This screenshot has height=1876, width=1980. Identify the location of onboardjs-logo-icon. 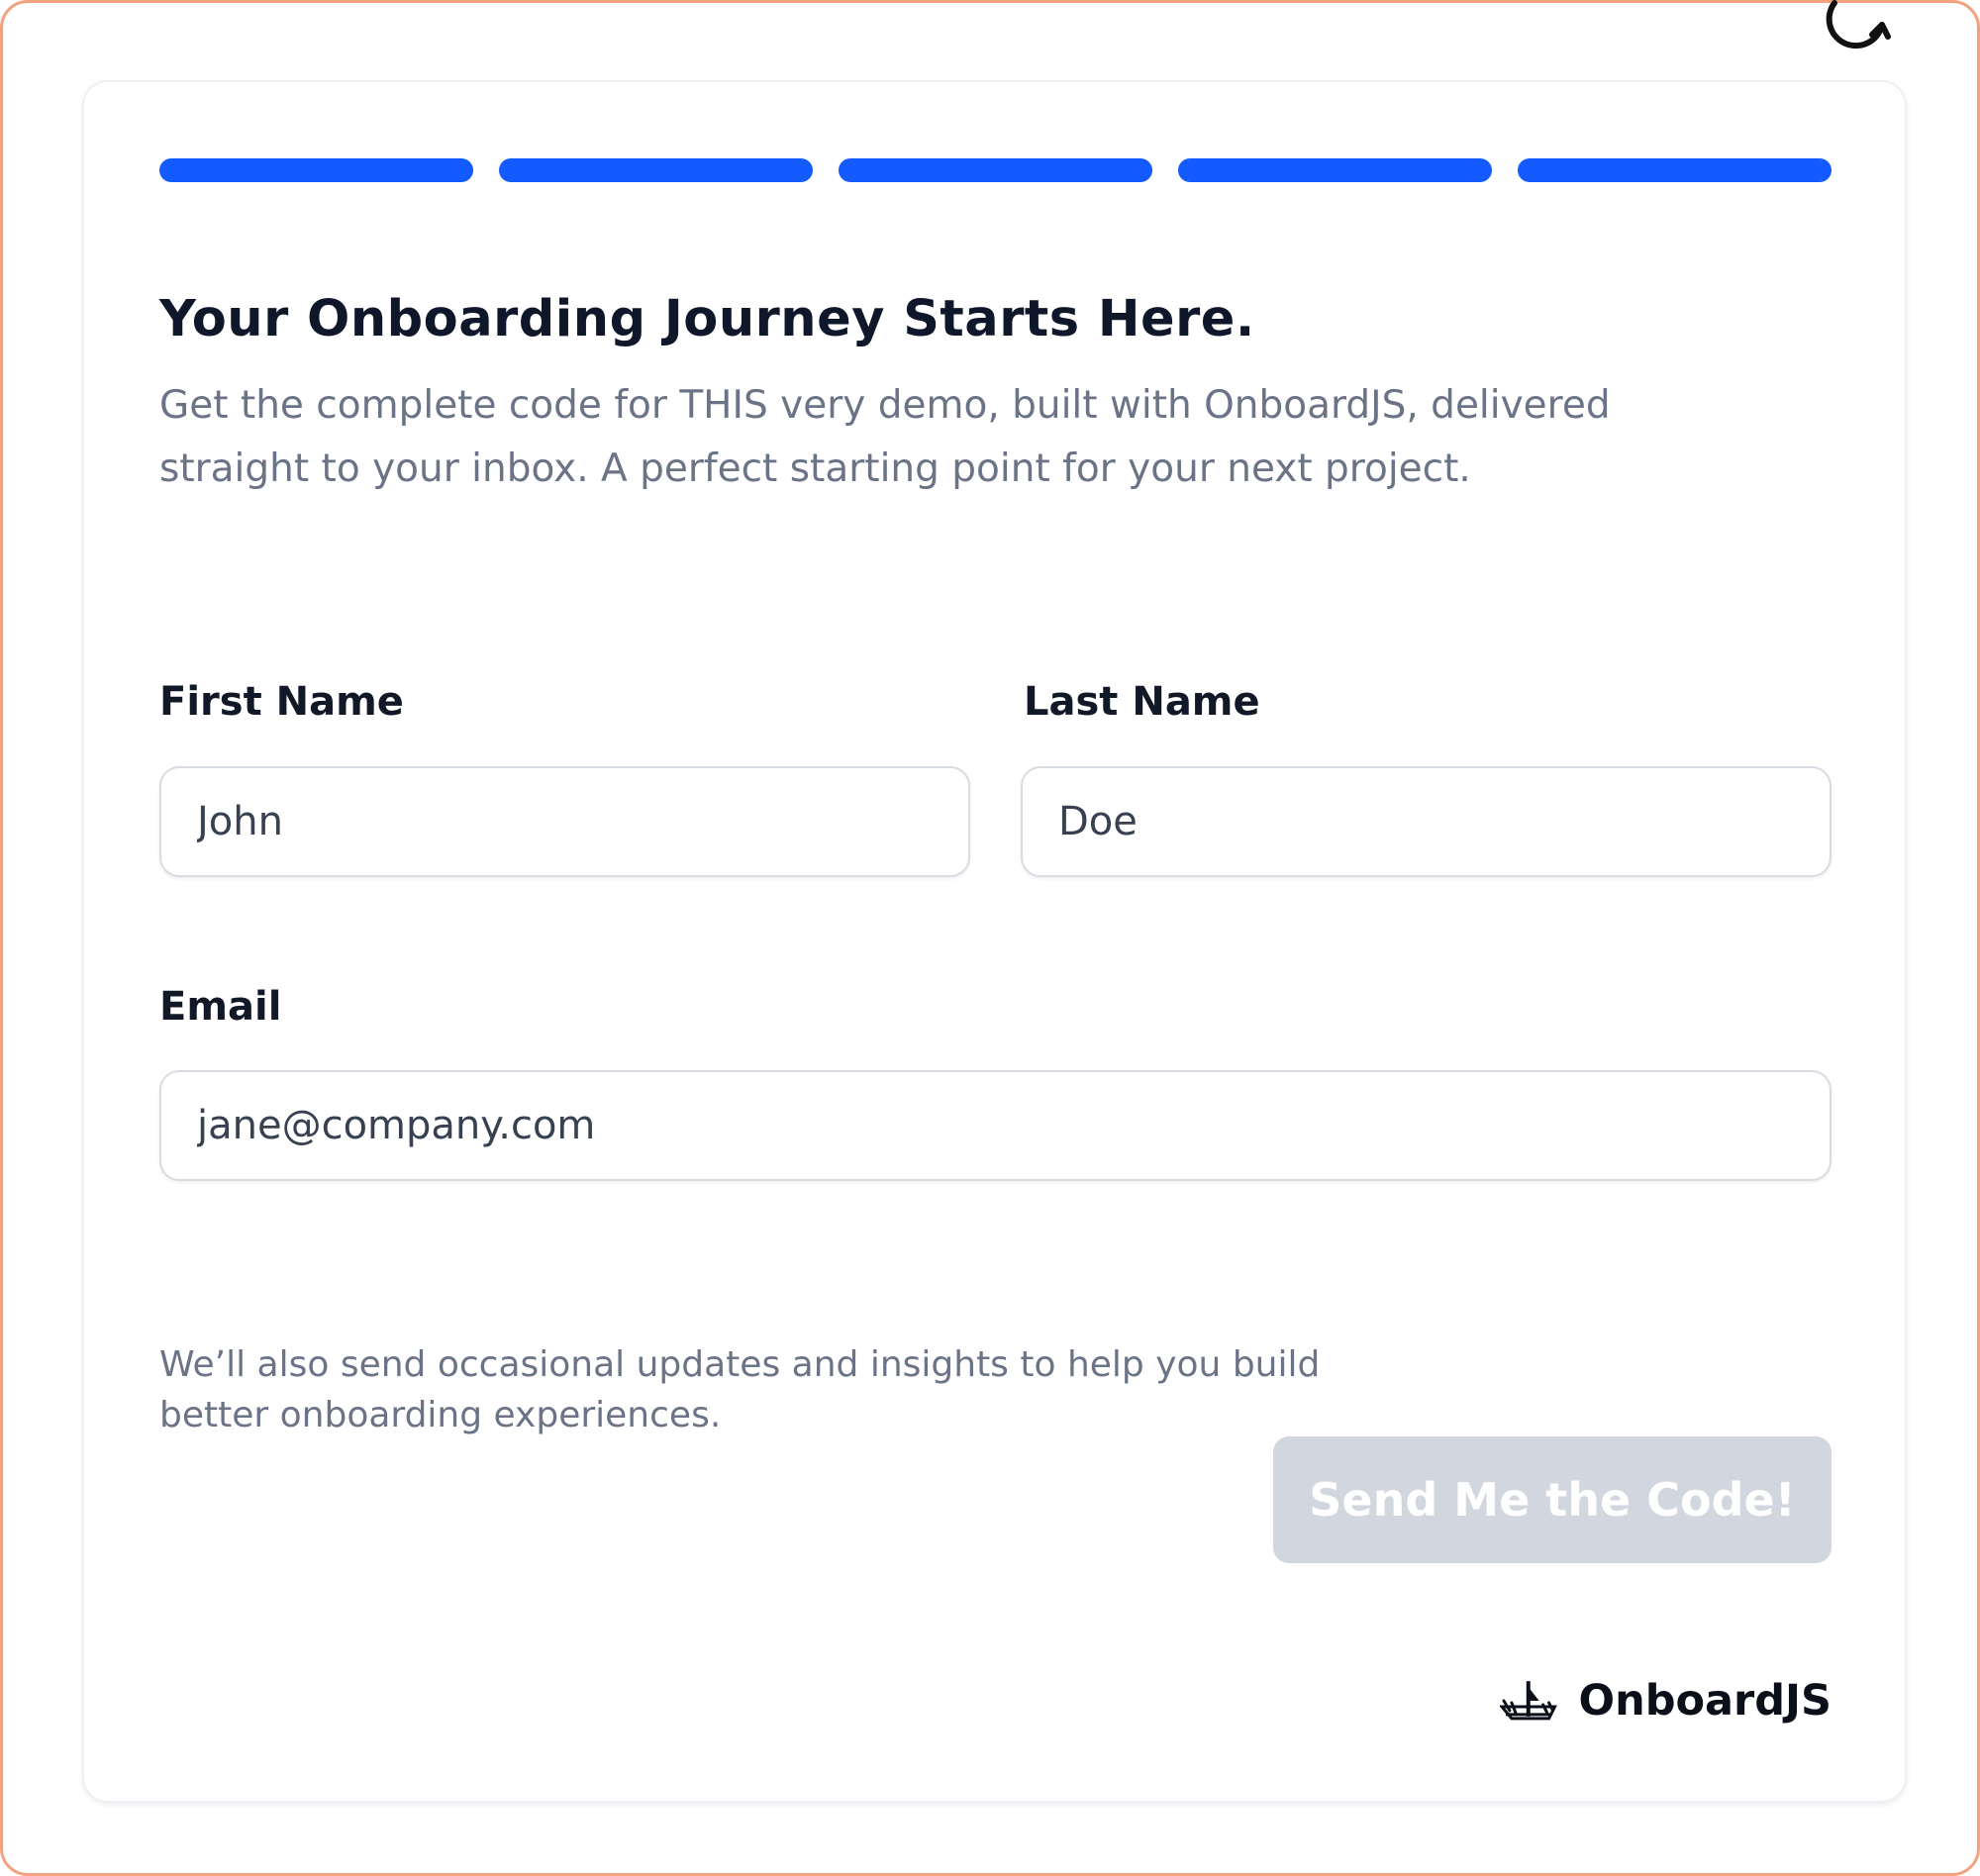
(1528, 1701).